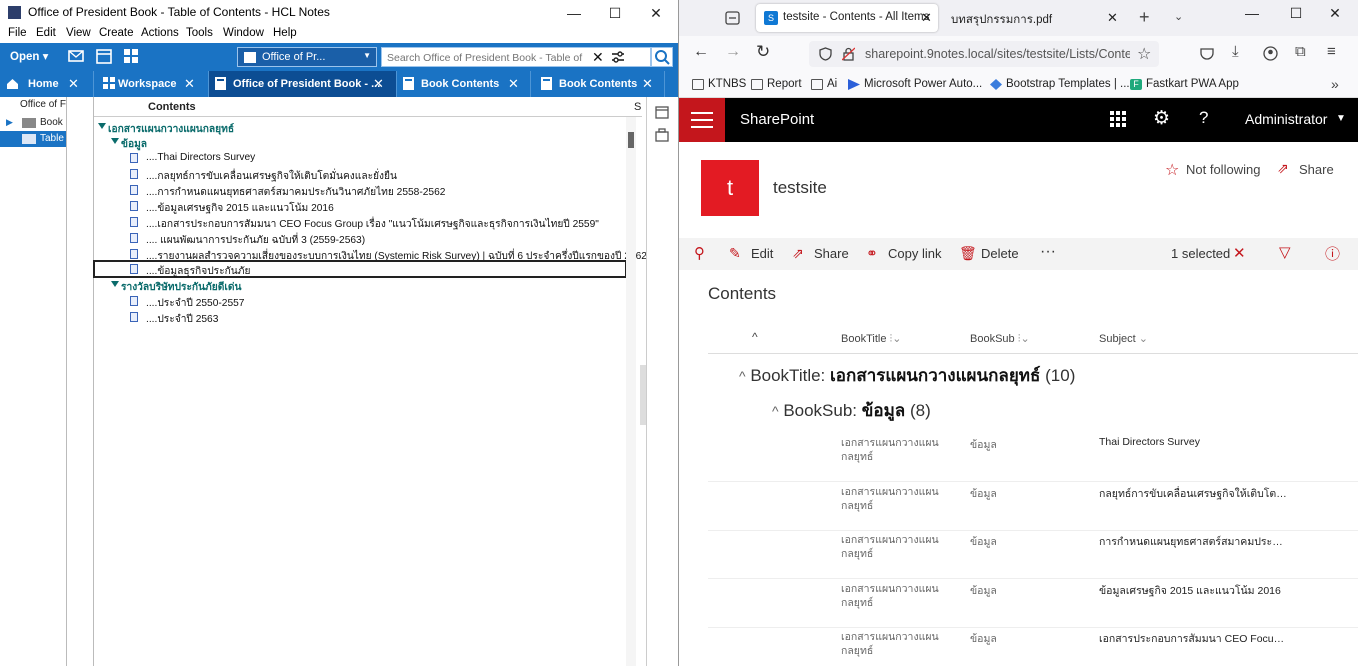 This screenshot has height=666, width=1358. I want to click on scrollbar-thumb, so click(631, 140).